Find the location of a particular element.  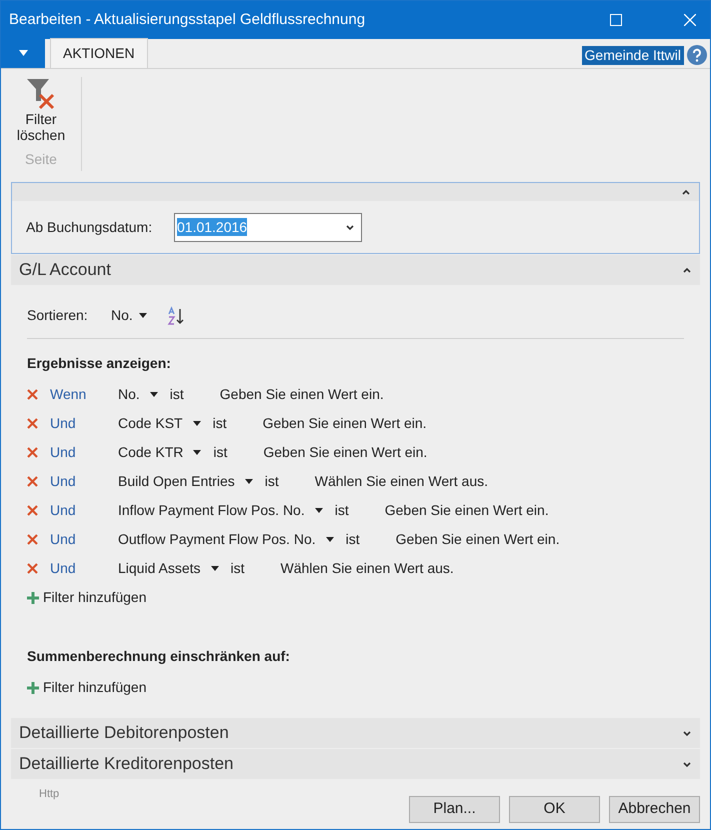

menu-button is located at coordinates (23, 53).